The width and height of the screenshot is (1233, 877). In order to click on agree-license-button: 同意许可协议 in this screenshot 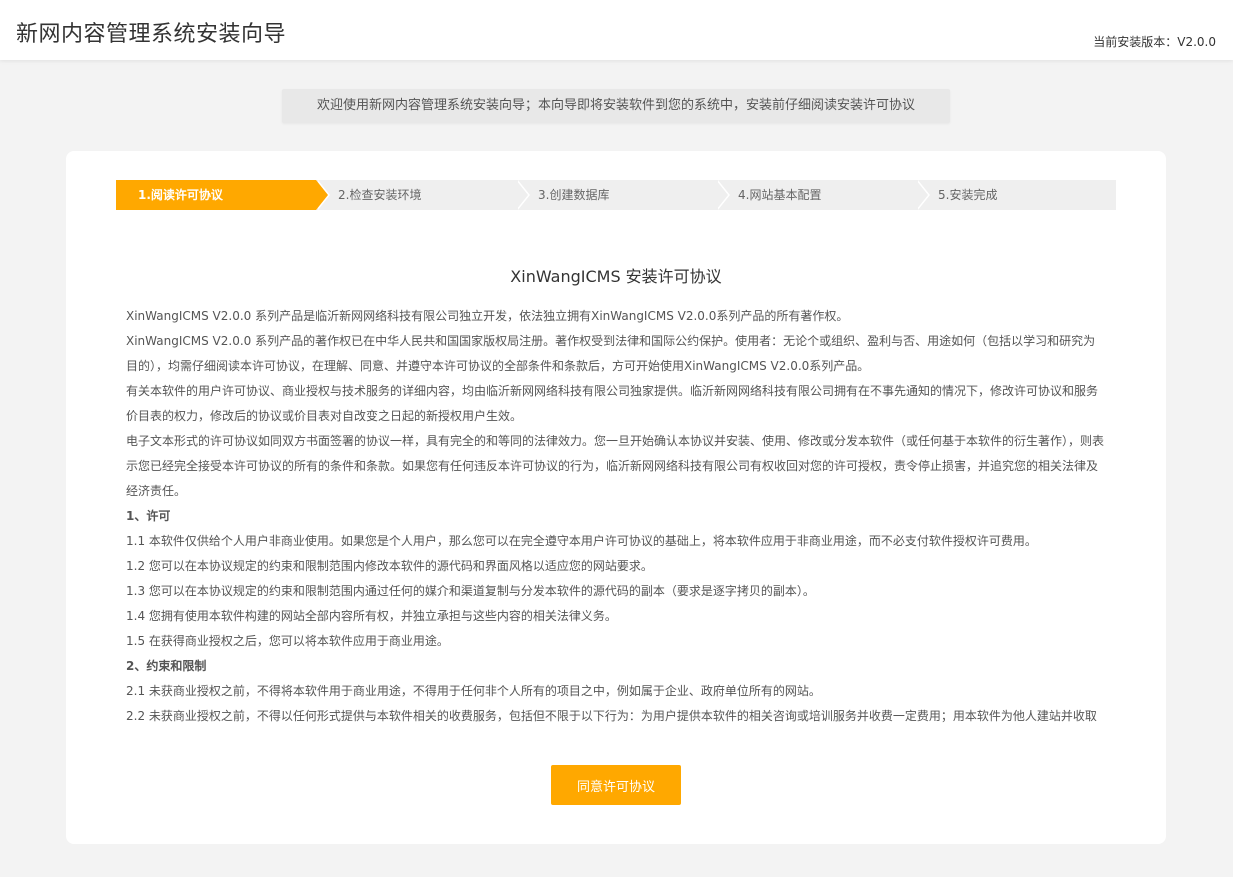, I will do `click(616, 785)`.